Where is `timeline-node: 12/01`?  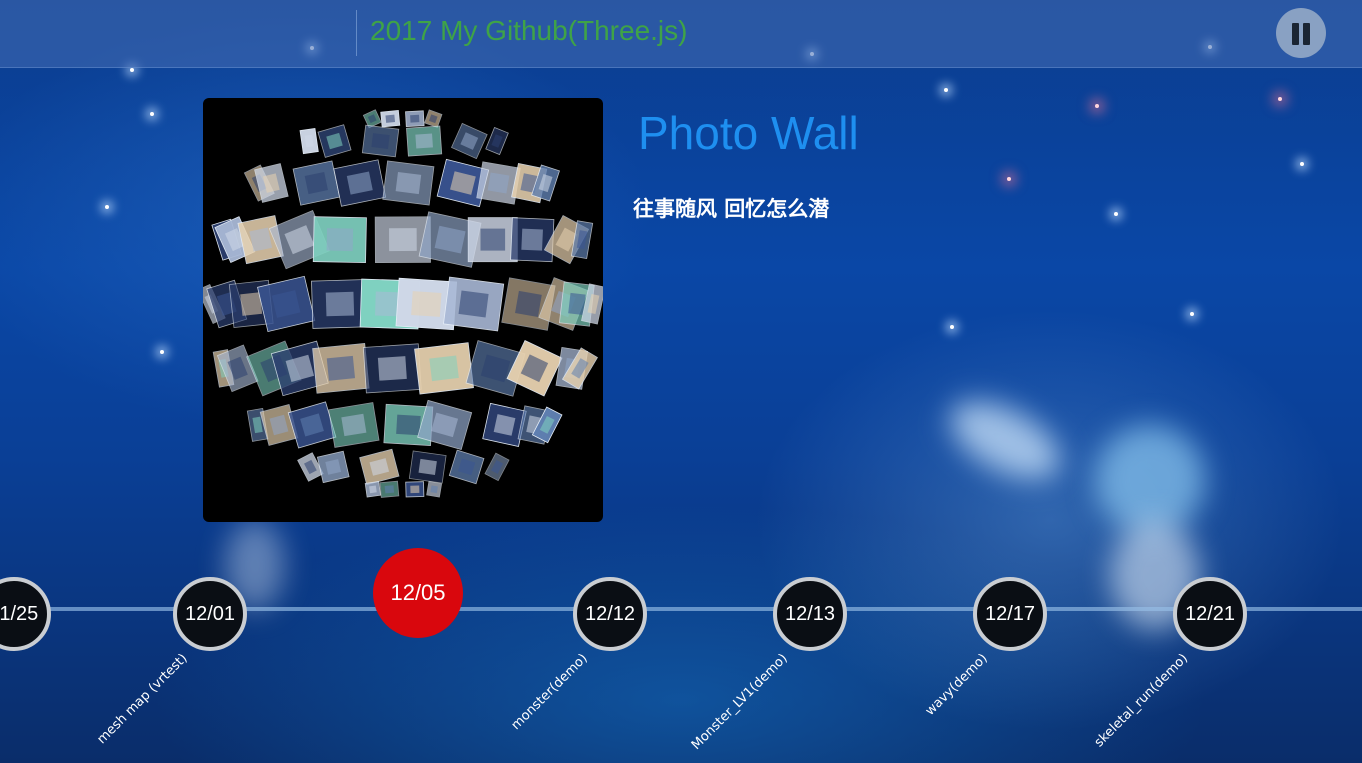 timeline-node: 12/01 is located at coordinates (210, 614).